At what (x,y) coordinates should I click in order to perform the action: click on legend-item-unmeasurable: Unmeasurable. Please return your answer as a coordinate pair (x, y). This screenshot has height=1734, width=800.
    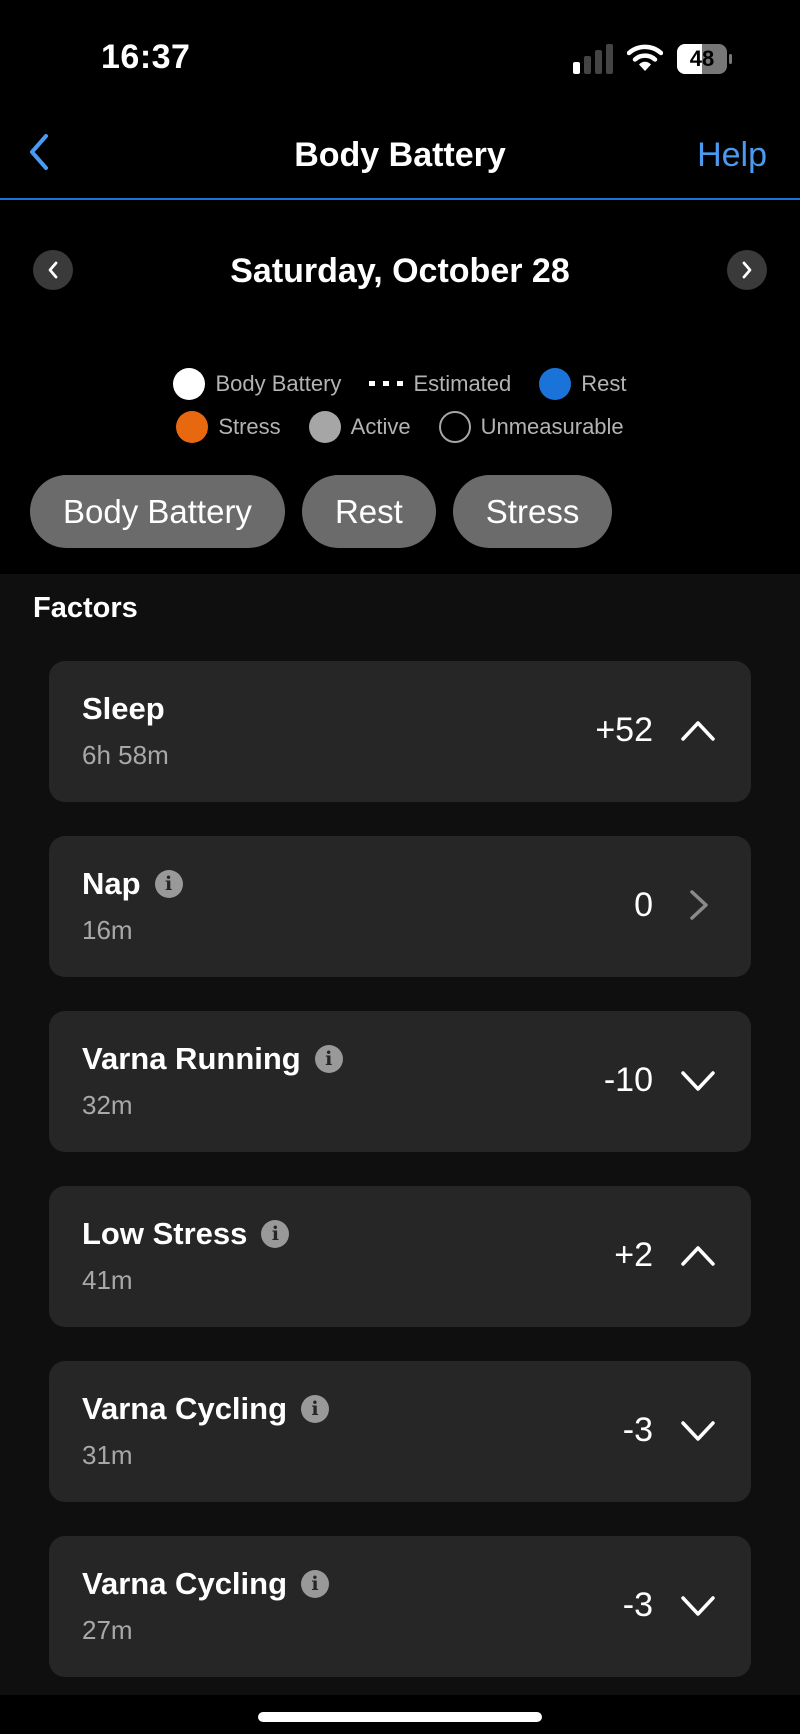
    Looking at the image, I should click on (531, 427).